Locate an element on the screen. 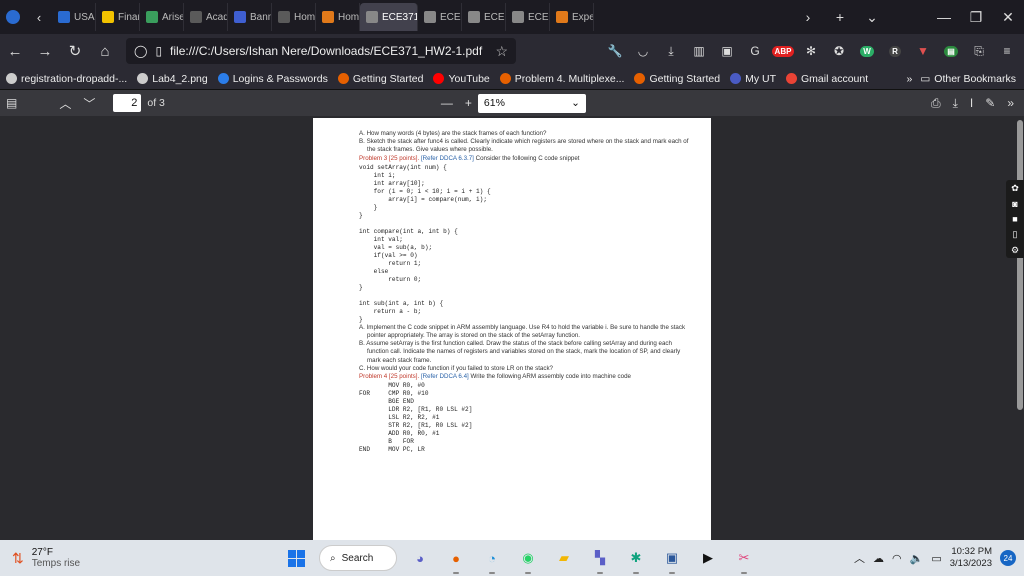 This screenshot has height=576, width=1024. cloud-icon: ☁ is located at coordinates (878, 558).